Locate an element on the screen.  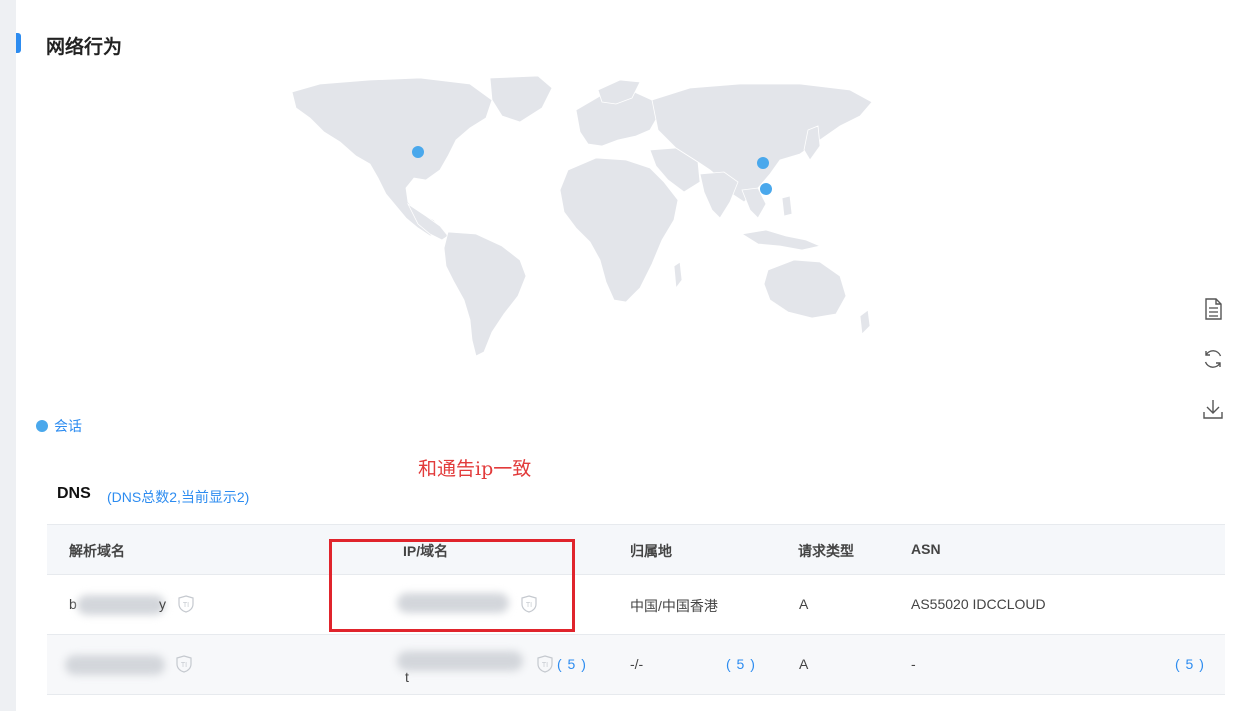
domain-prefix: b is located at coordinates (73, 604).